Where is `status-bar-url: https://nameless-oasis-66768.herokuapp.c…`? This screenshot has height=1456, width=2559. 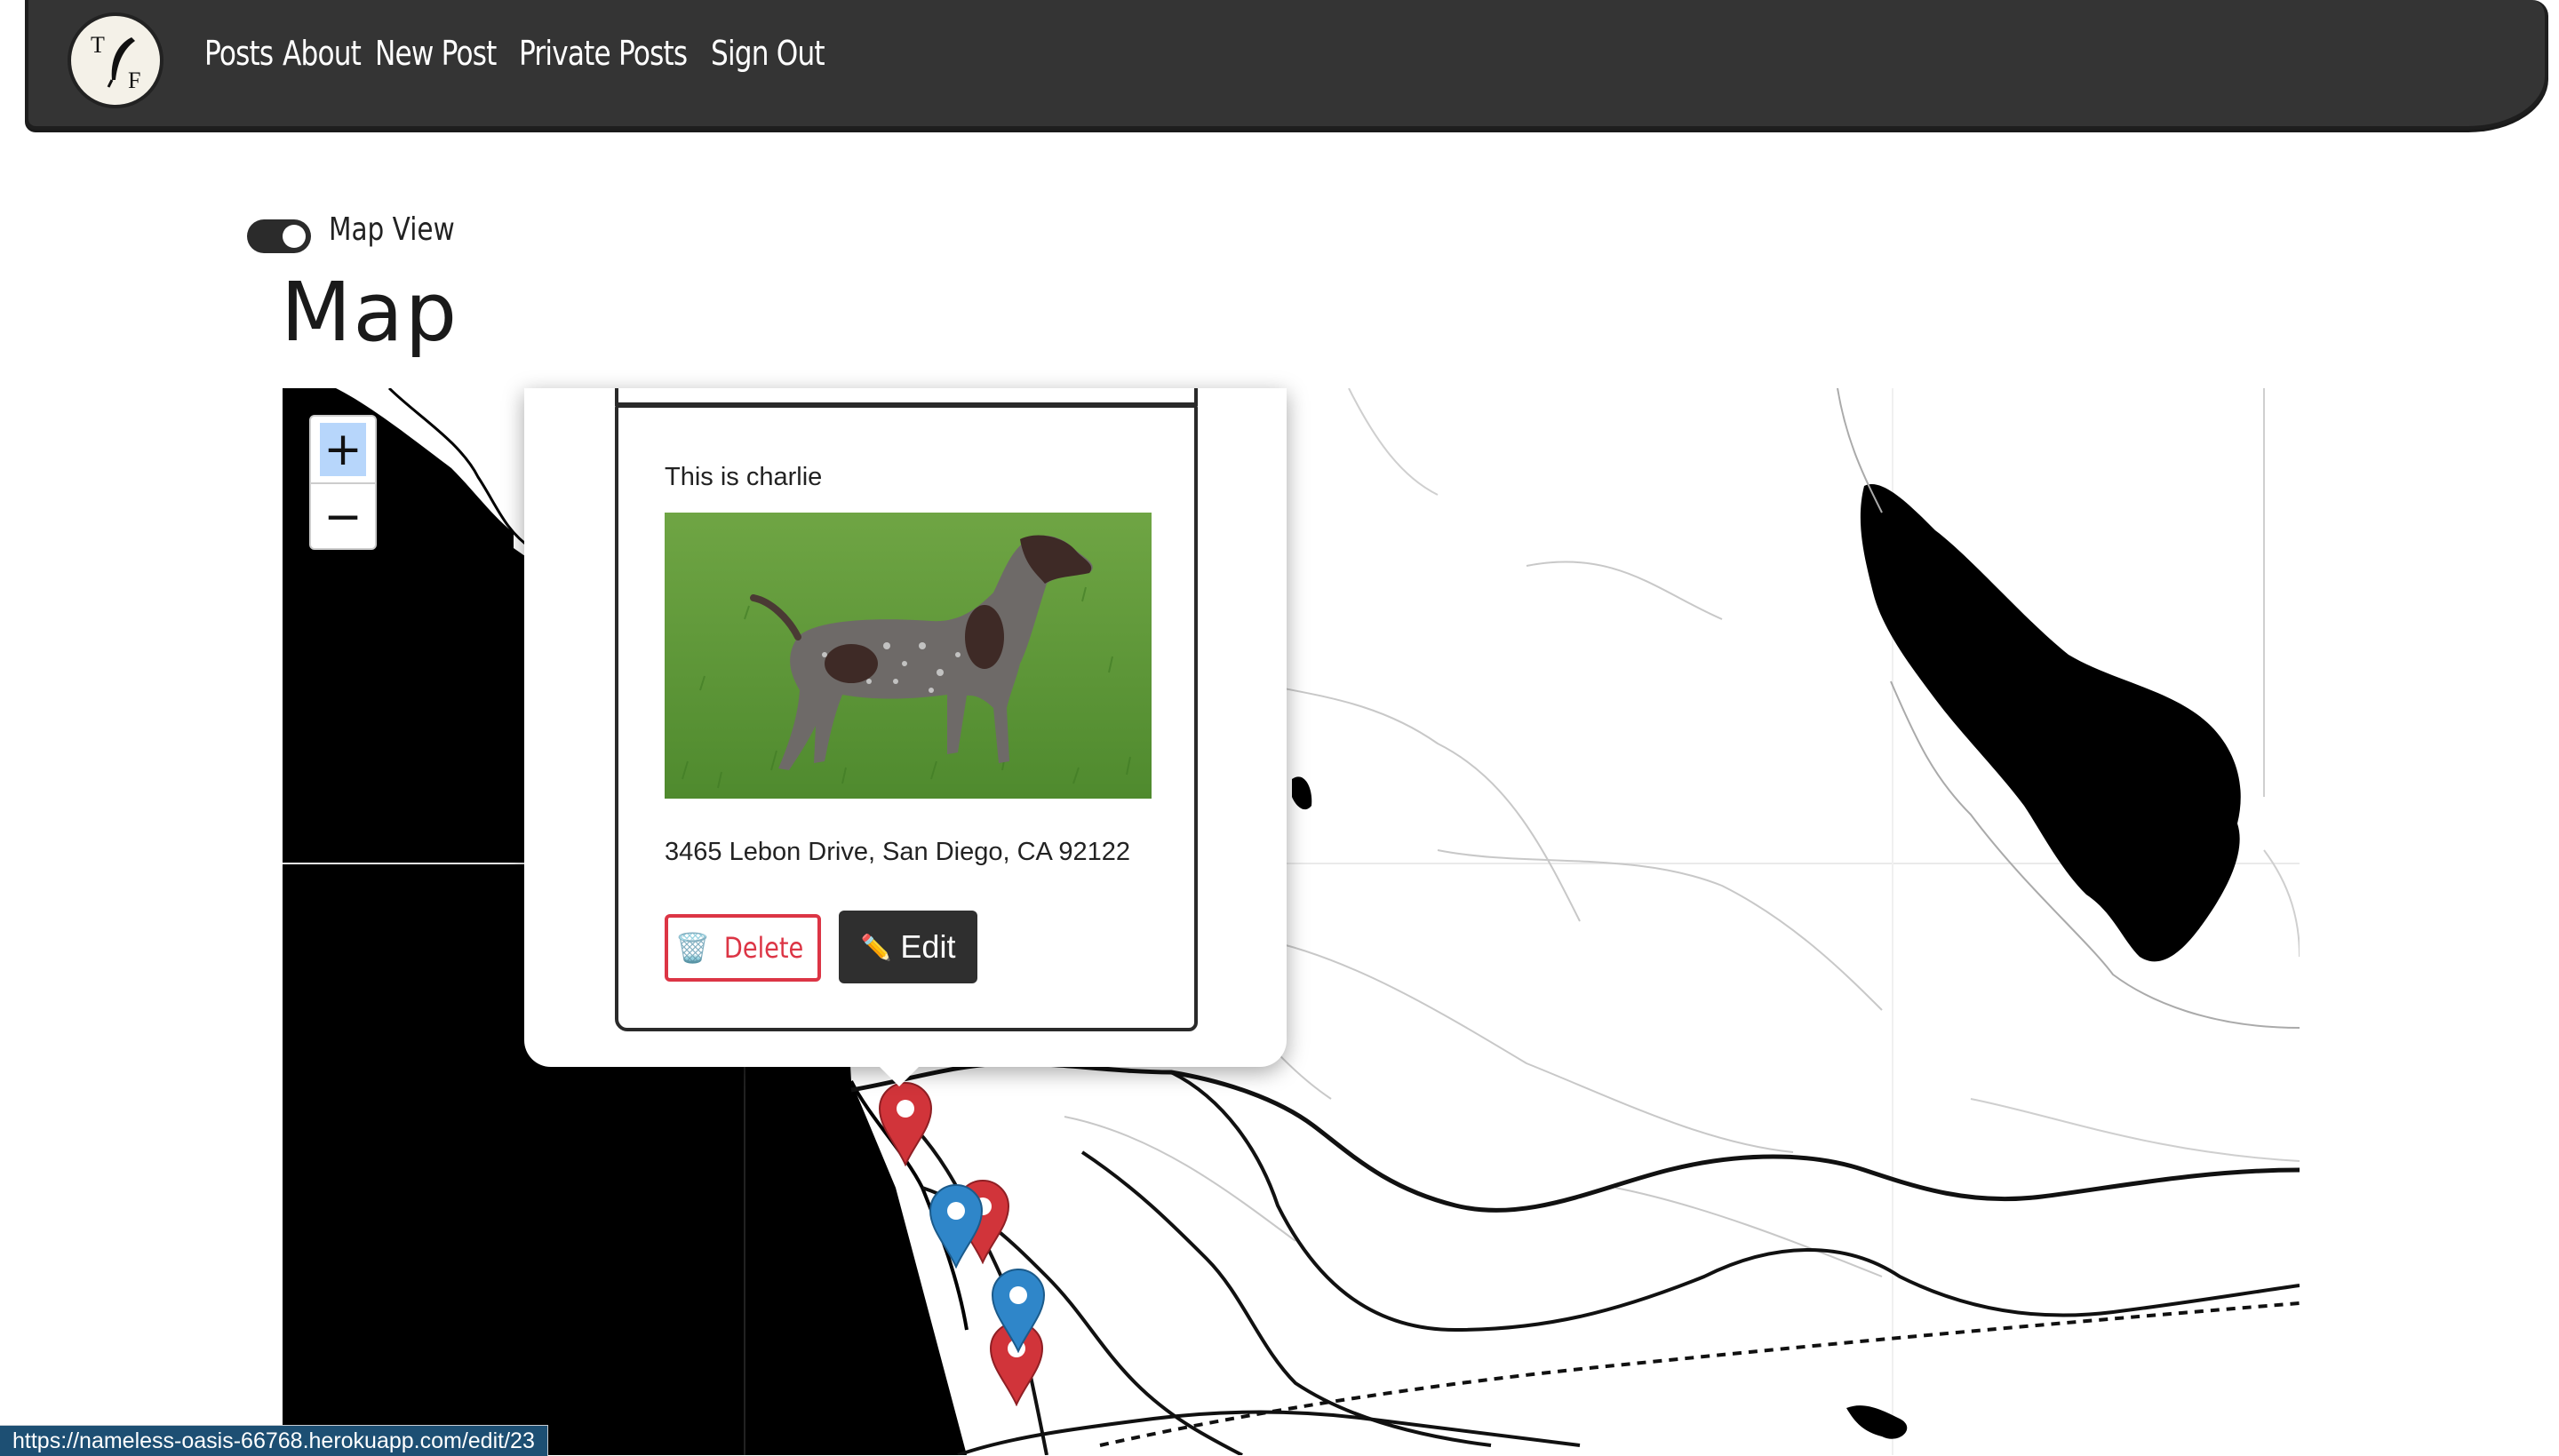 status-bar-url: https://nameless-oasis-66768.herokuapp.c… is located at coordinates (274, 1440).